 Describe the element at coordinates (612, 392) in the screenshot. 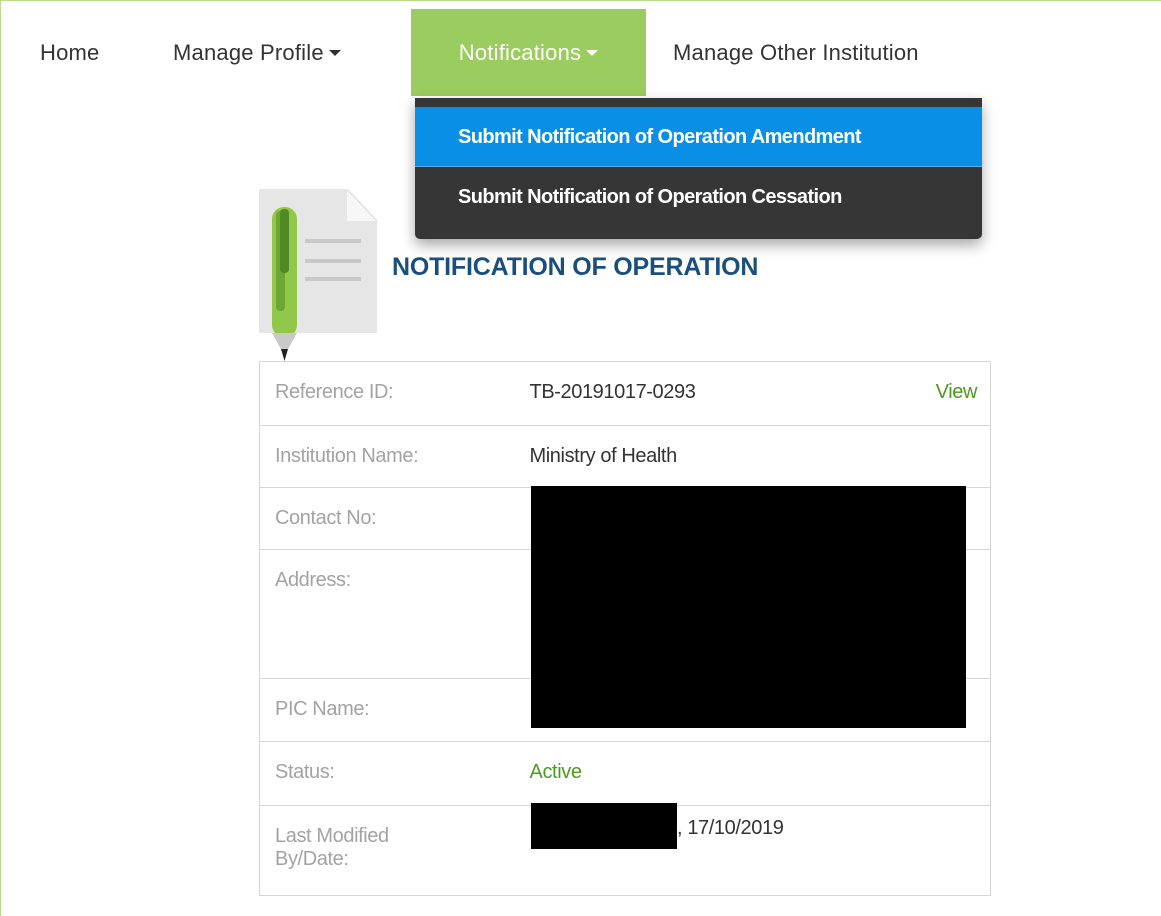

I see `reference-id-value: TB-20191017-0293` at that location.